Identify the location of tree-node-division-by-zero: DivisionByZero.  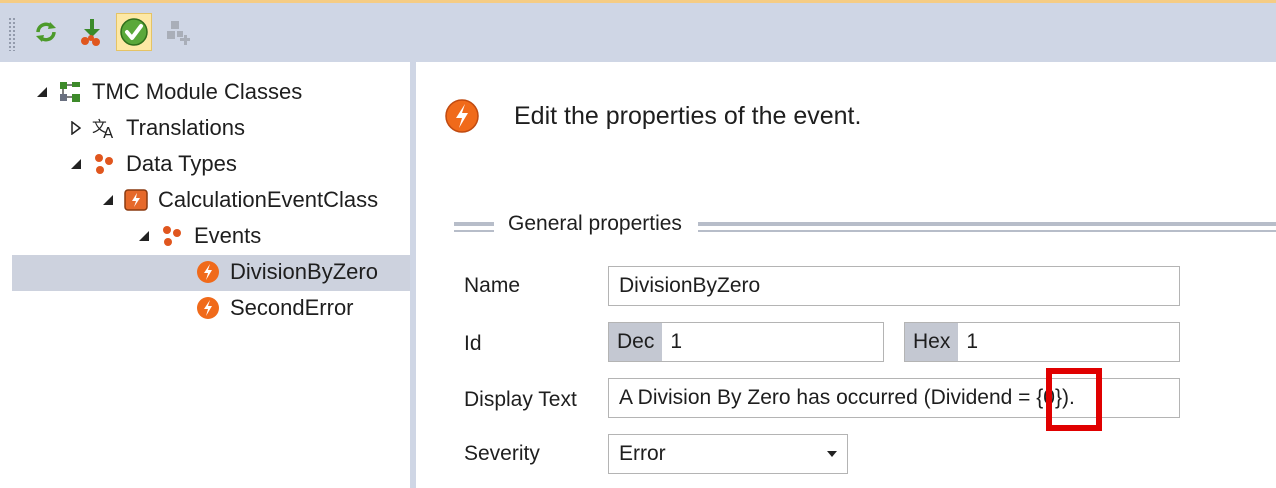
(287, 272).